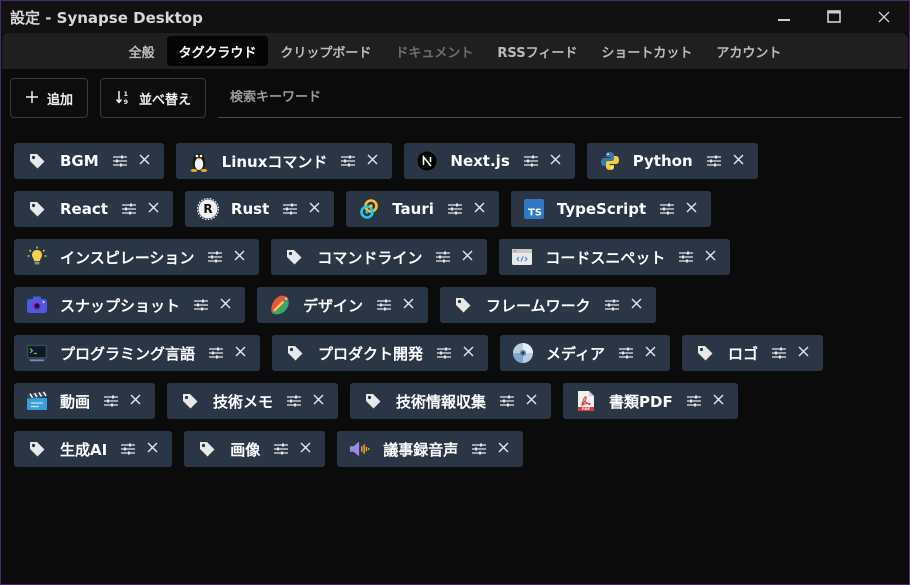  I want to click on tag-chip: 画像, so click(255, 449).